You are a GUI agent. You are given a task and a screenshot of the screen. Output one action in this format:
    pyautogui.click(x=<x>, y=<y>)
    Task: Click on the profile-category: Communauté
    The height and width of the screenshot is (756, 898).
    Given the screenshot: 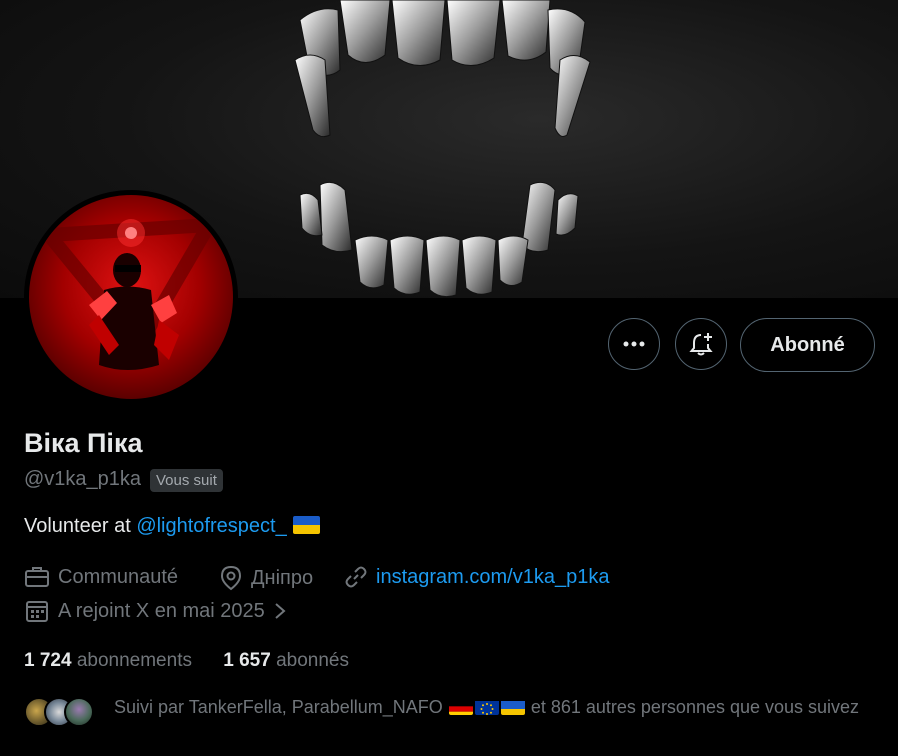 What is the action you would take?
    pyautogui.click(x=101, y=577)
    